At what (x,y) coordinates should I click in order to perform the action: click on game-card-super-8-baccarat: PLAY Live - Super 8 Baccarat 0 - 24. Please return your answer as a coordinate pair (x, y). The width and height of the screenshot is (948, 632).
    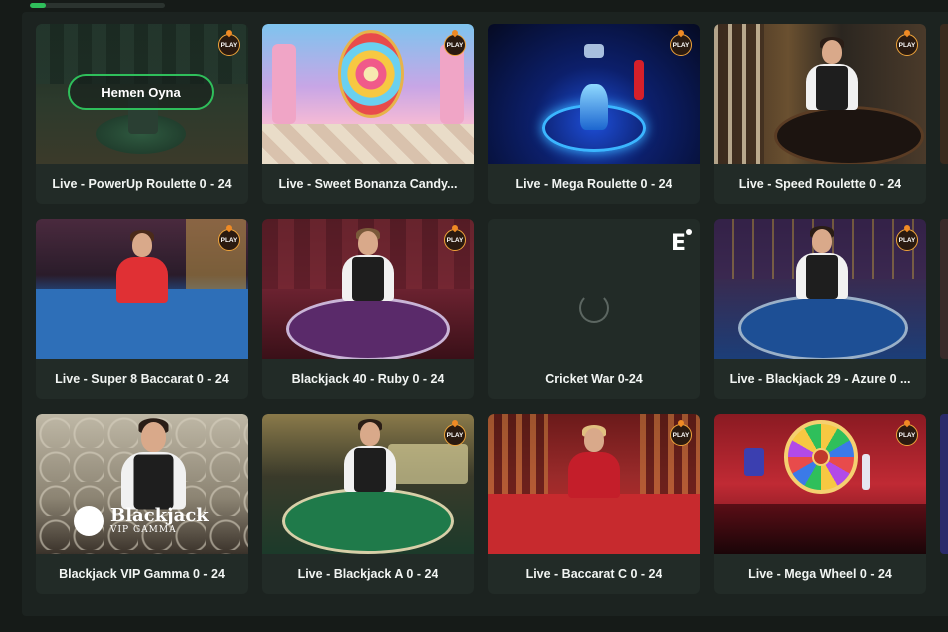
    Looking at the image, I should click on (142, 309).